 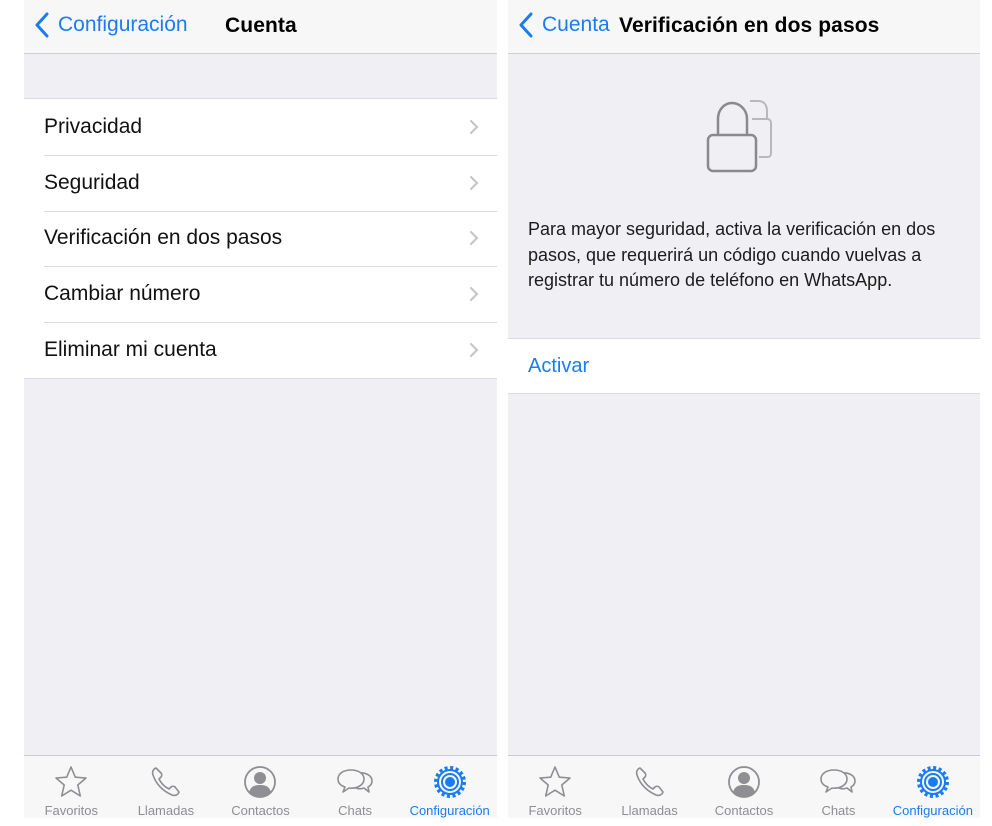 I want to click on page-title: Verificación en dos pasos, so click(x=749, y=25).